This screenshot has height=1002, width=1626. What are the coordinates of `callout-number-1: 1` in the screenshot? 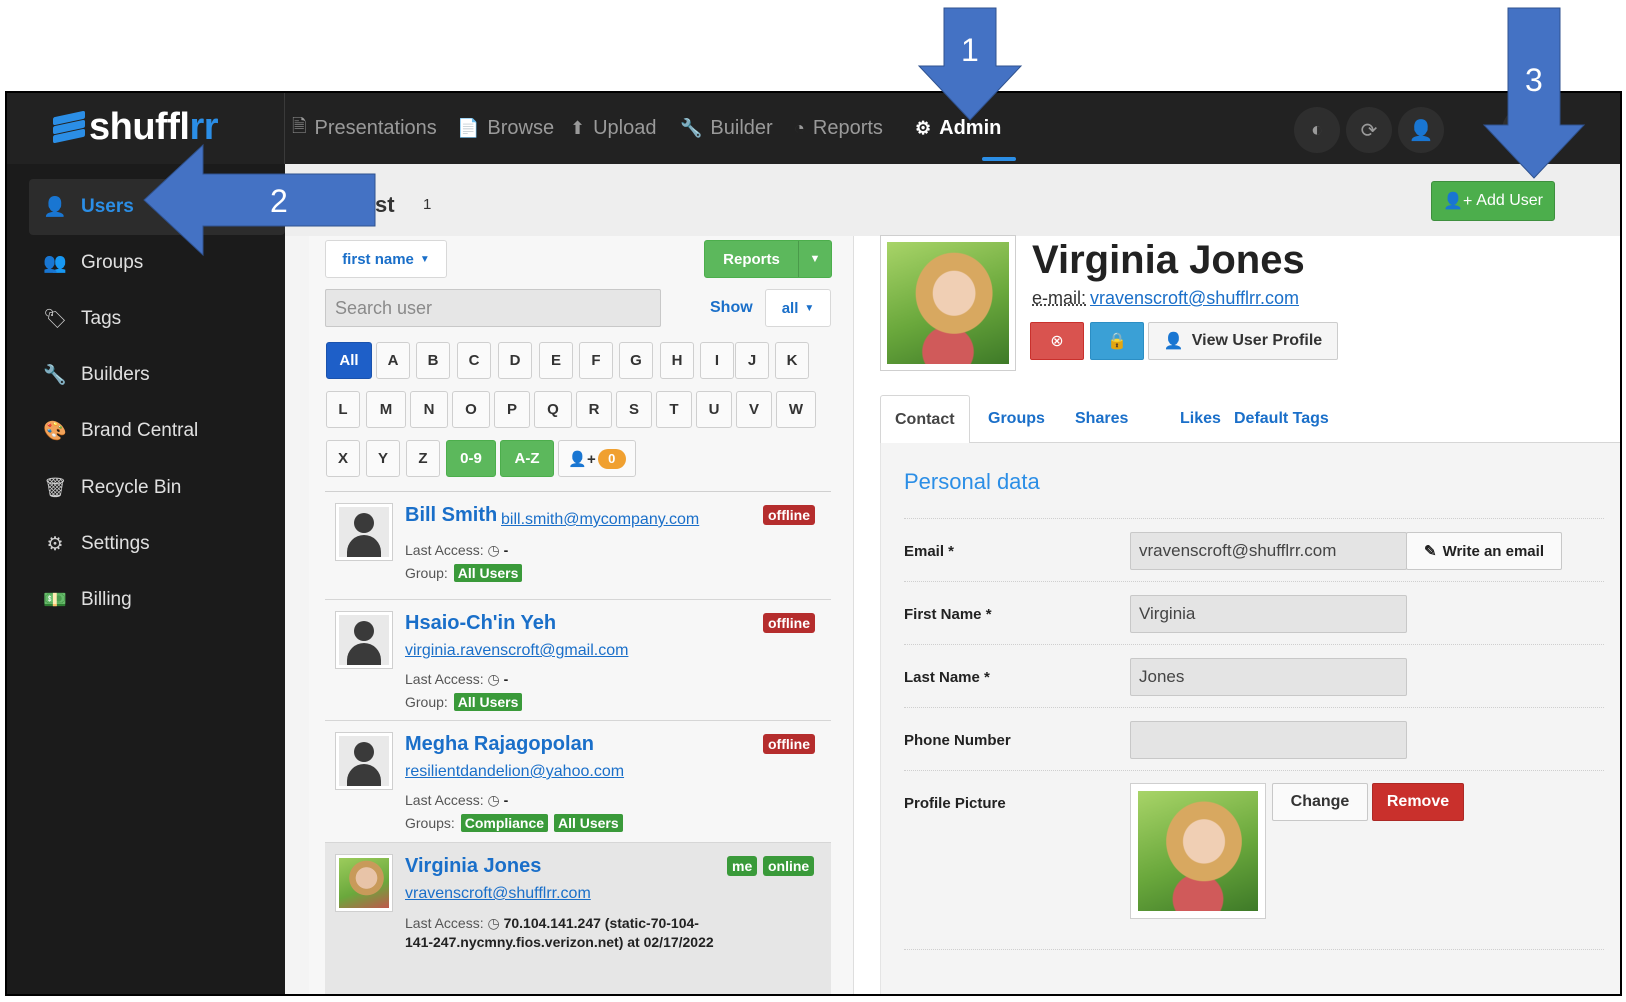 It's located at (970, 50).